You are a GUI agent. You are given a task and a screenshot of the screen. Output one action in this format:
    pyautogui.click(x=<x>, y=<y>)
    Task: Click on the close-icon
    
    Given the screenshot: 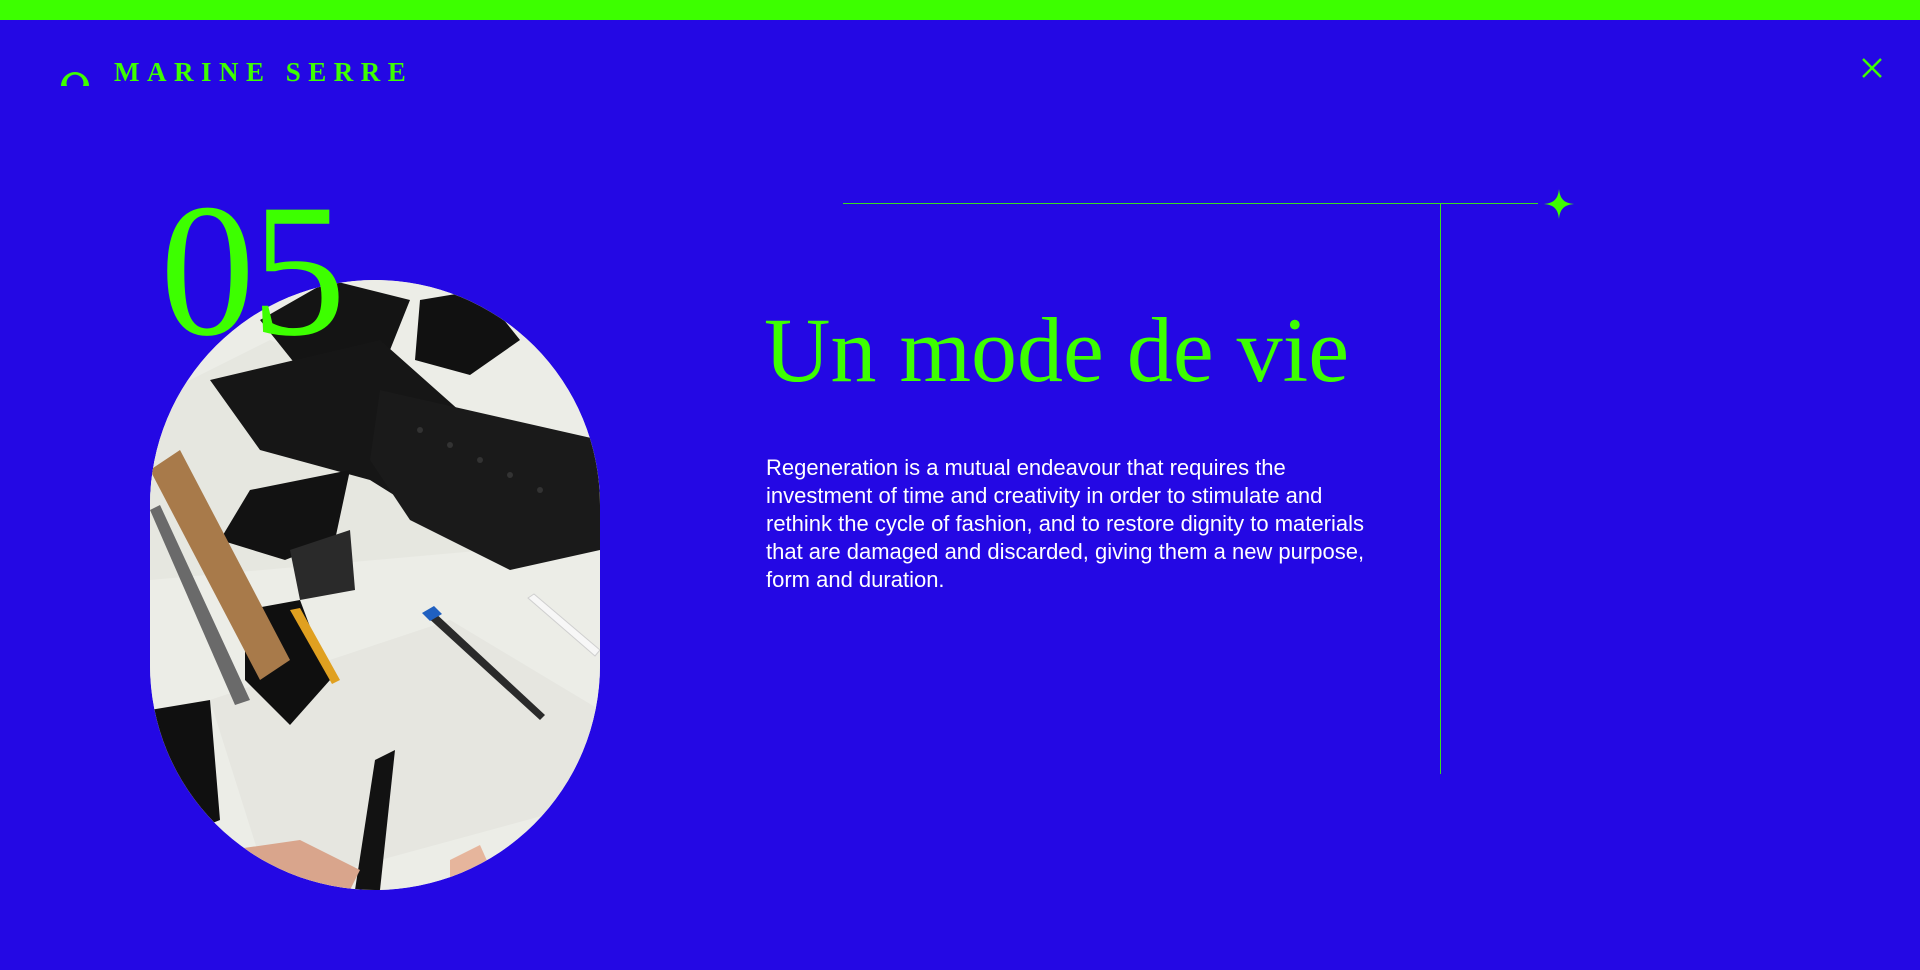 What is the action you would take?
    pyautogui.click(x=1872, y=68)
    